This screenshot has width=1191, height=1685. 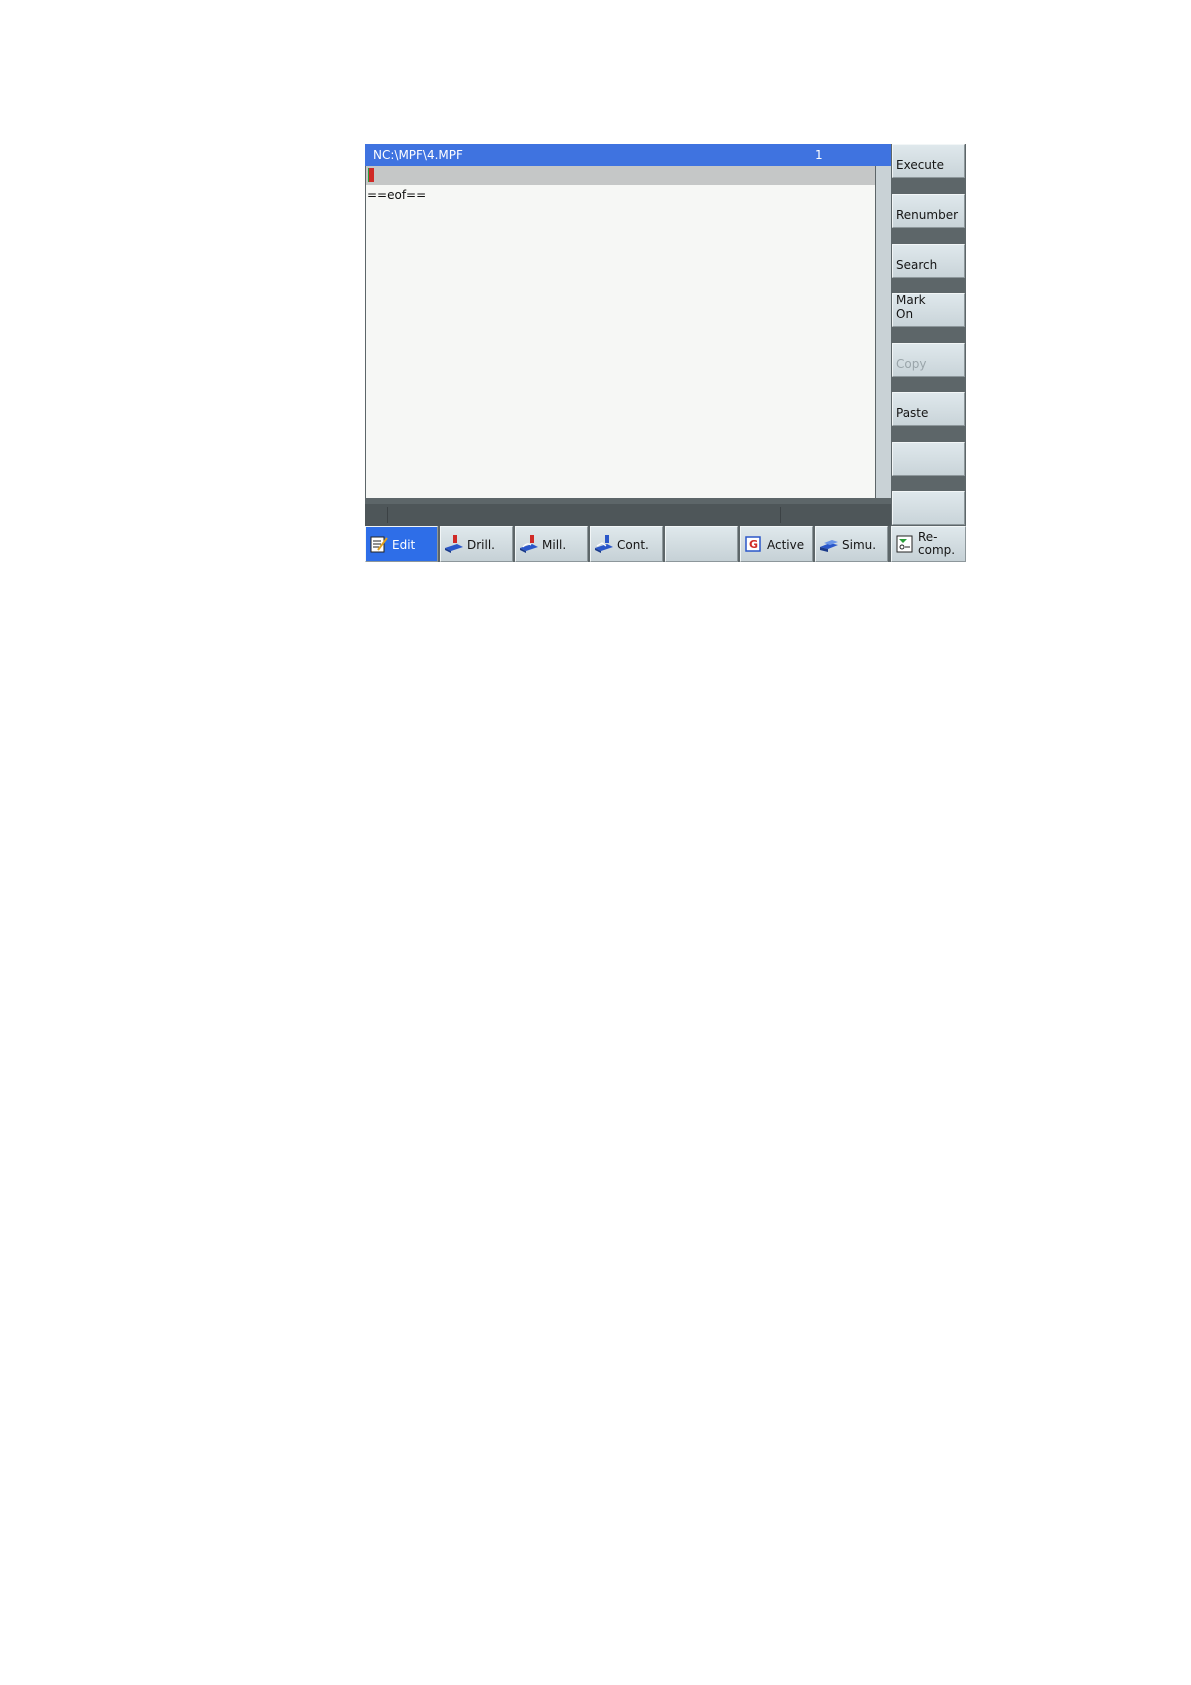 I want to click on softkey-label: Cont., so click(x=633, y=545).